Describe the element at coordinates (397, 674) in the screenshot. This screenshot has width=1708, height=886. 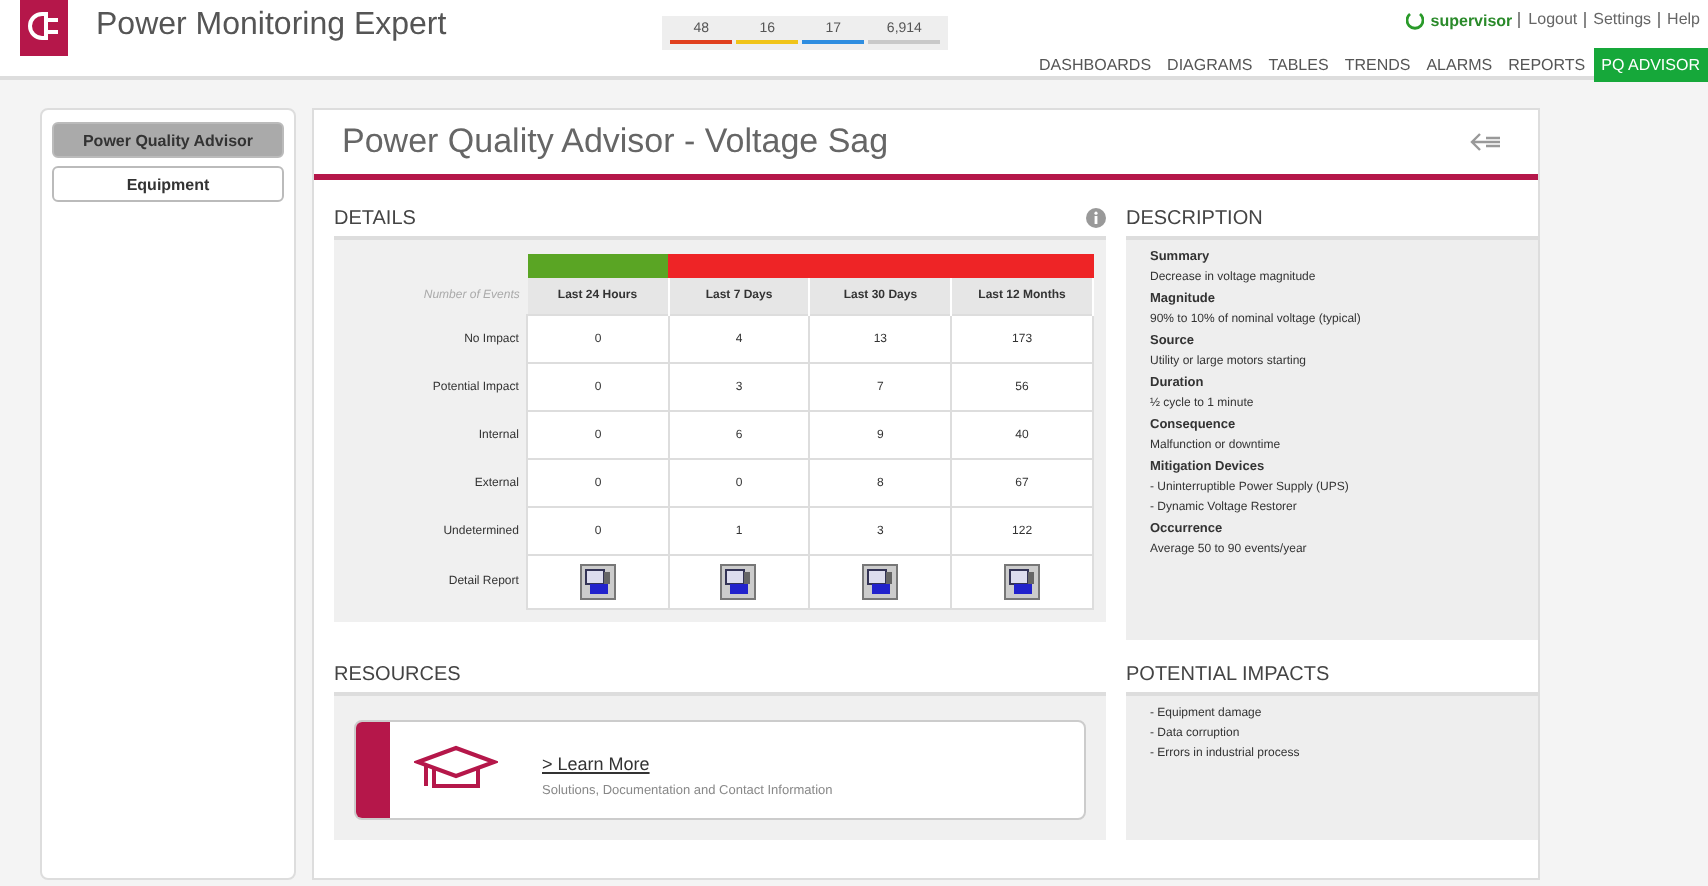
I see `section-title: RESOURCES` at that location.